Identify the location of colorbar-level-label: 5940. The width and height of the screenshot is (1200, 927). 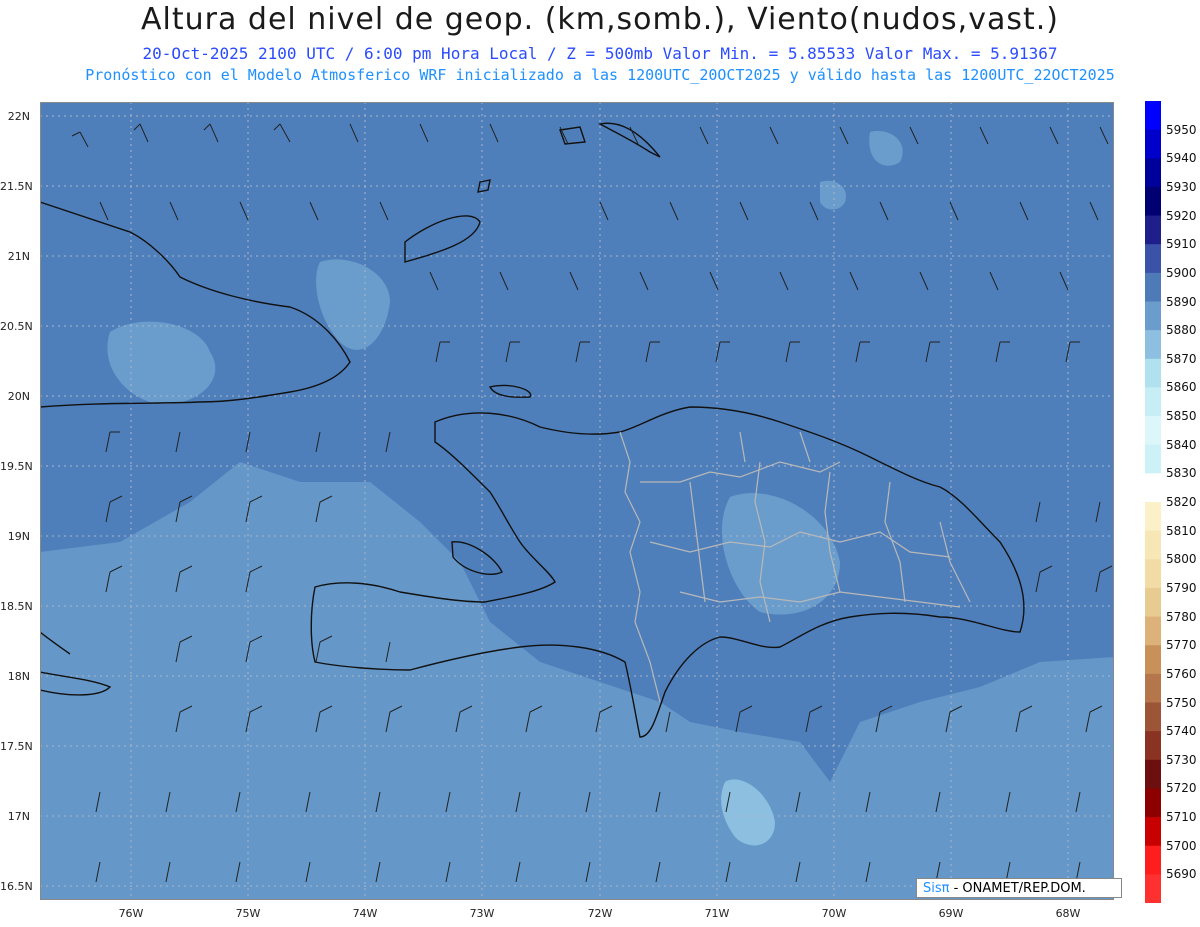
(1181, 158).